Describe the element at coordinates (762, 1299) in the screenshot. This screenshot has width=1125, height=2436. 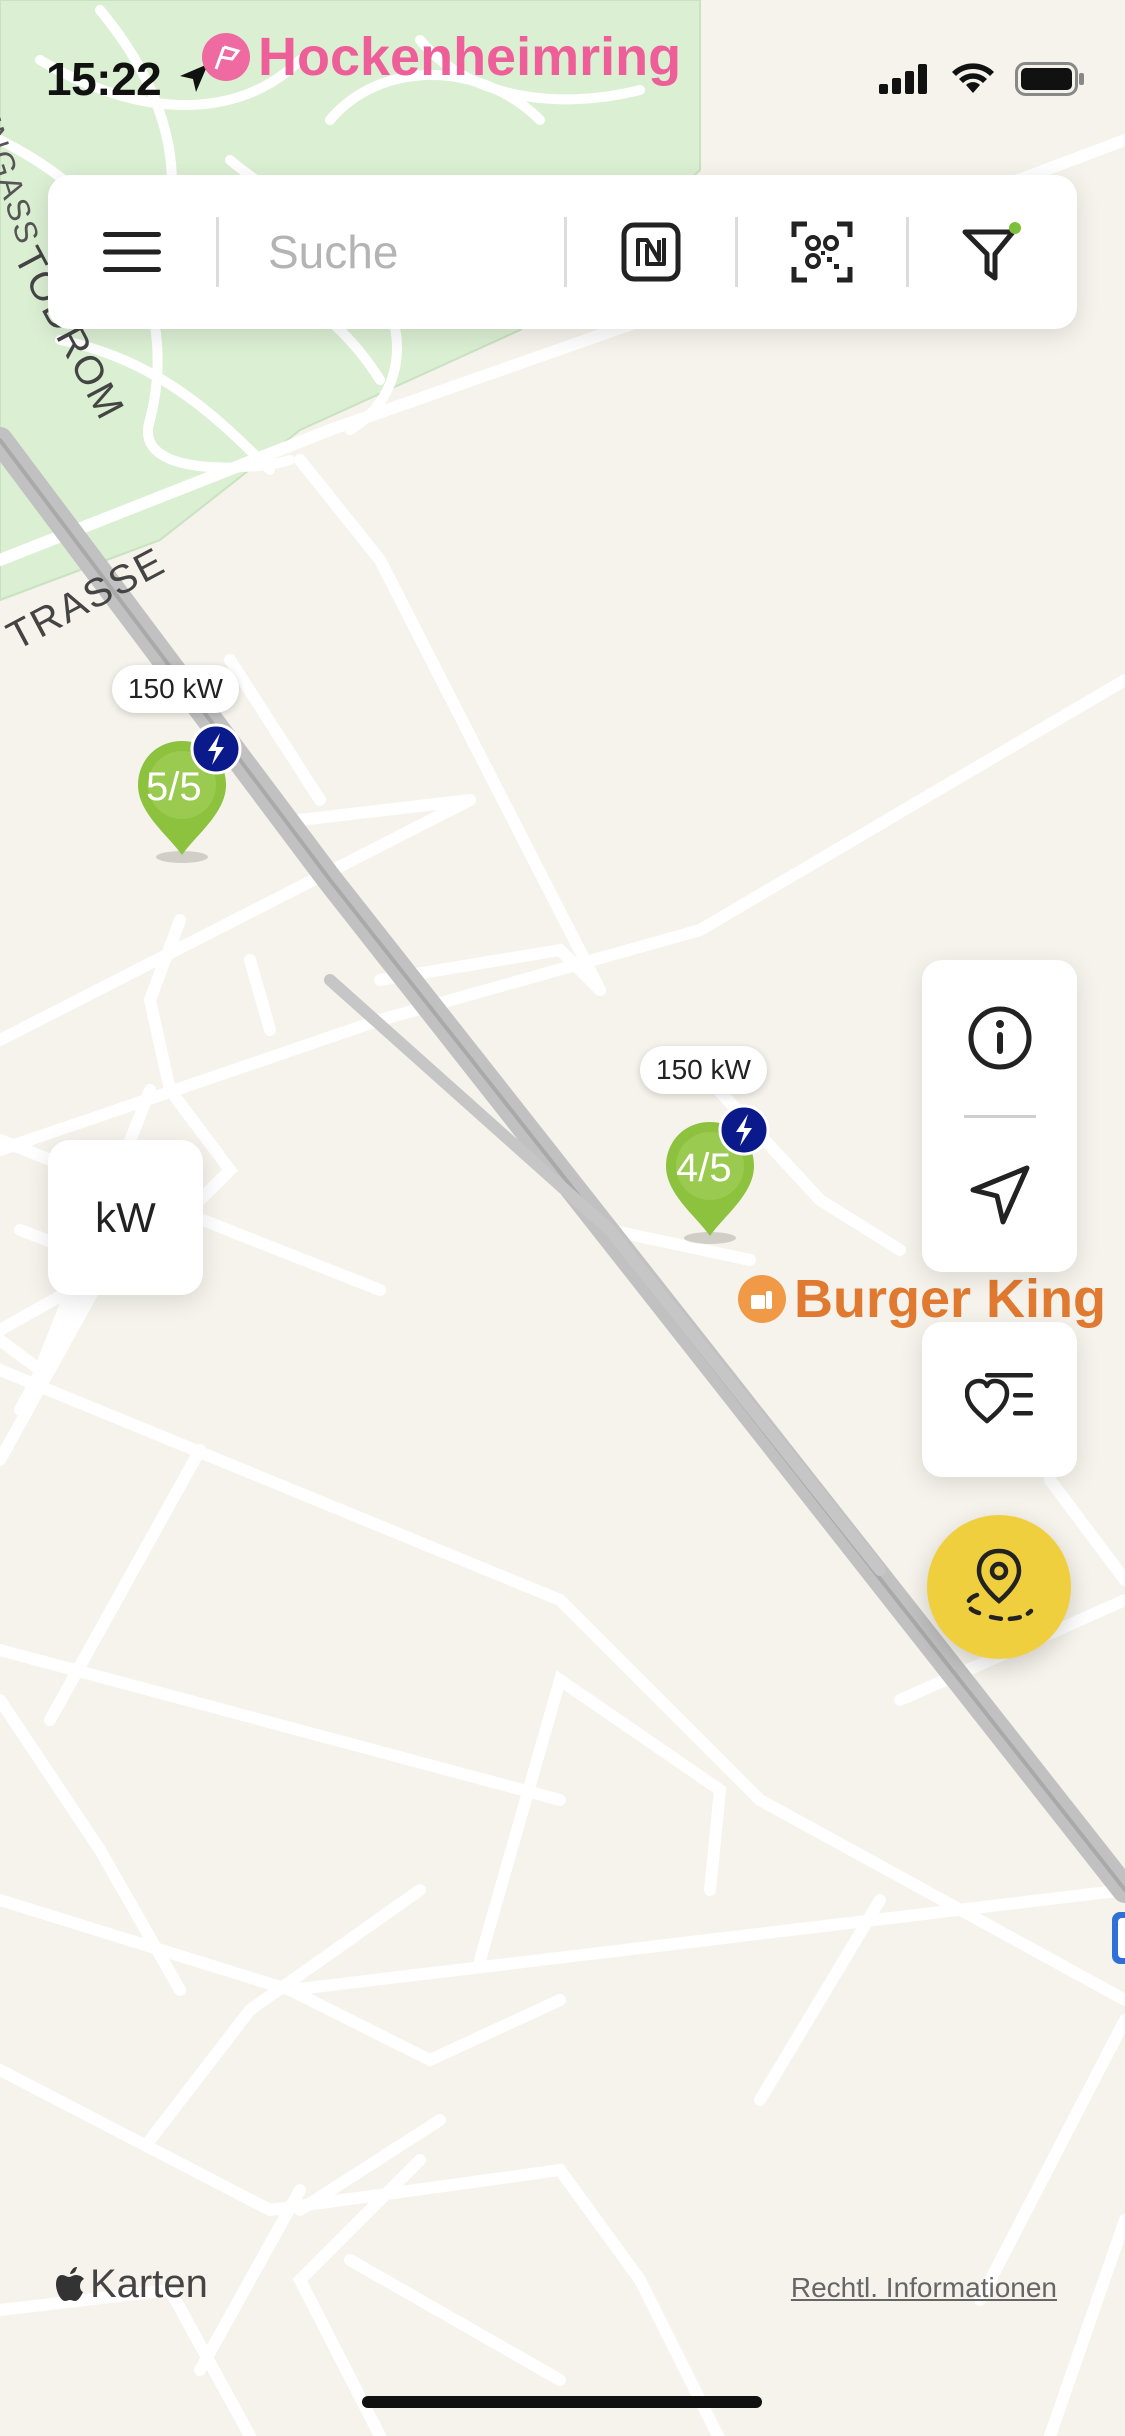
I see `restaurant-icon` at that location.